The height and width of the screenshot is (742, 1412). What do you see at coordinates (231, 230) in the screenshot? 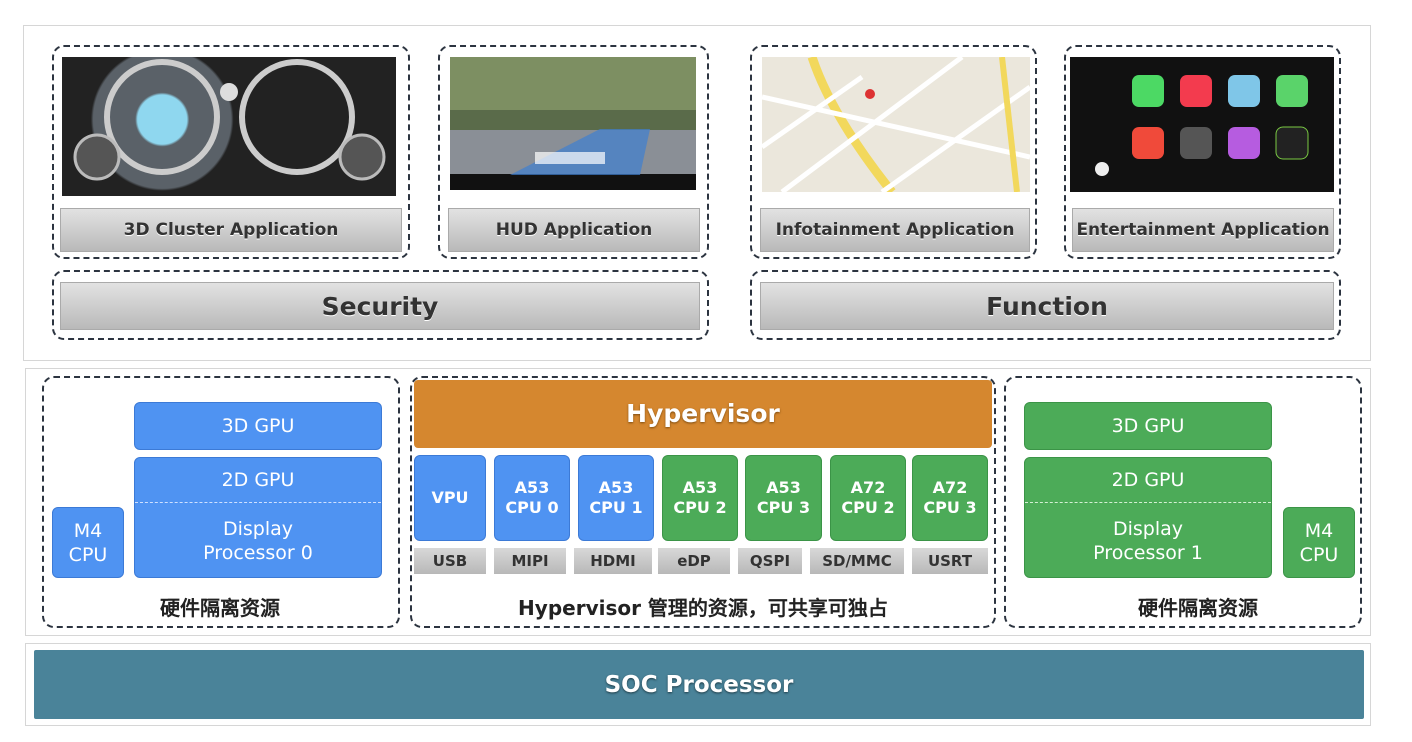
I see `app-label-3d-cluster: 3D Cluster Application` at bounding box center [231, 230].